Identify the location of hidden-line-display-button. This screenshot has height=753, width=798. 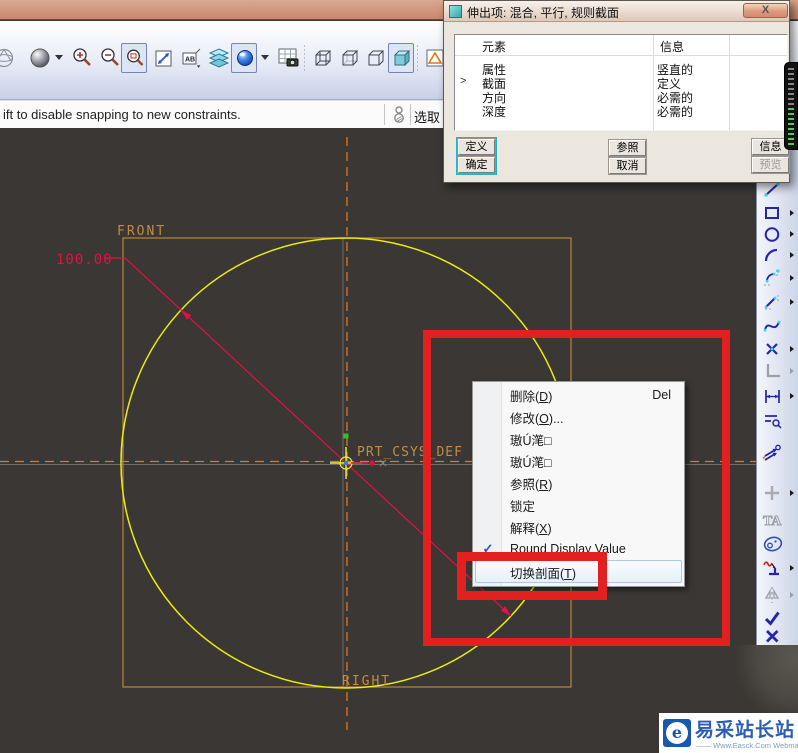
(349, 58).